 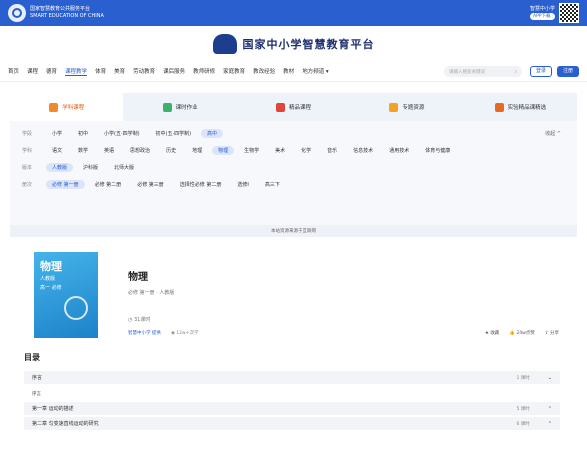 What do you see at coordinates (525, 333) in the screenshot?
I see `like-count: 24w点赞` at bounding box center [525, 333].